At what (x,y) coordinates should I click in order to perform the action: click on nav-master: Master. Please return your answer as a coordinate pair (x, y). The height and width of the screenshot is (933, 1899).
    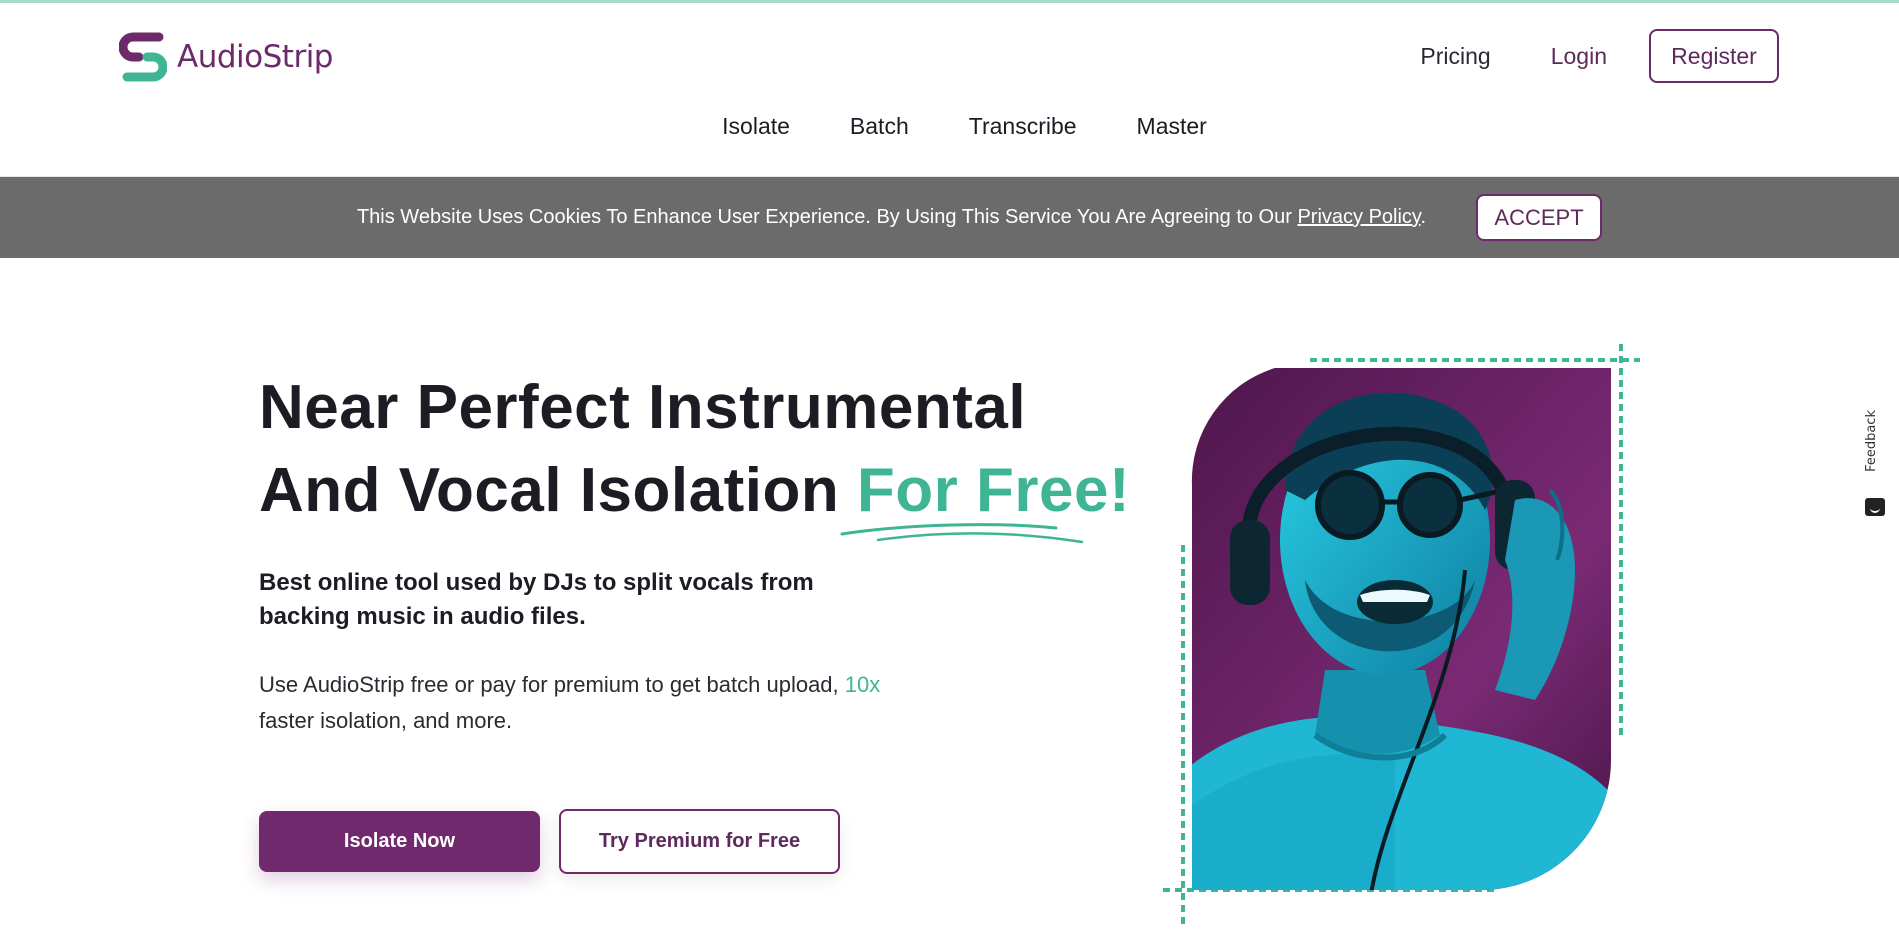
    Looking at the image, I should click on (1172, 126).